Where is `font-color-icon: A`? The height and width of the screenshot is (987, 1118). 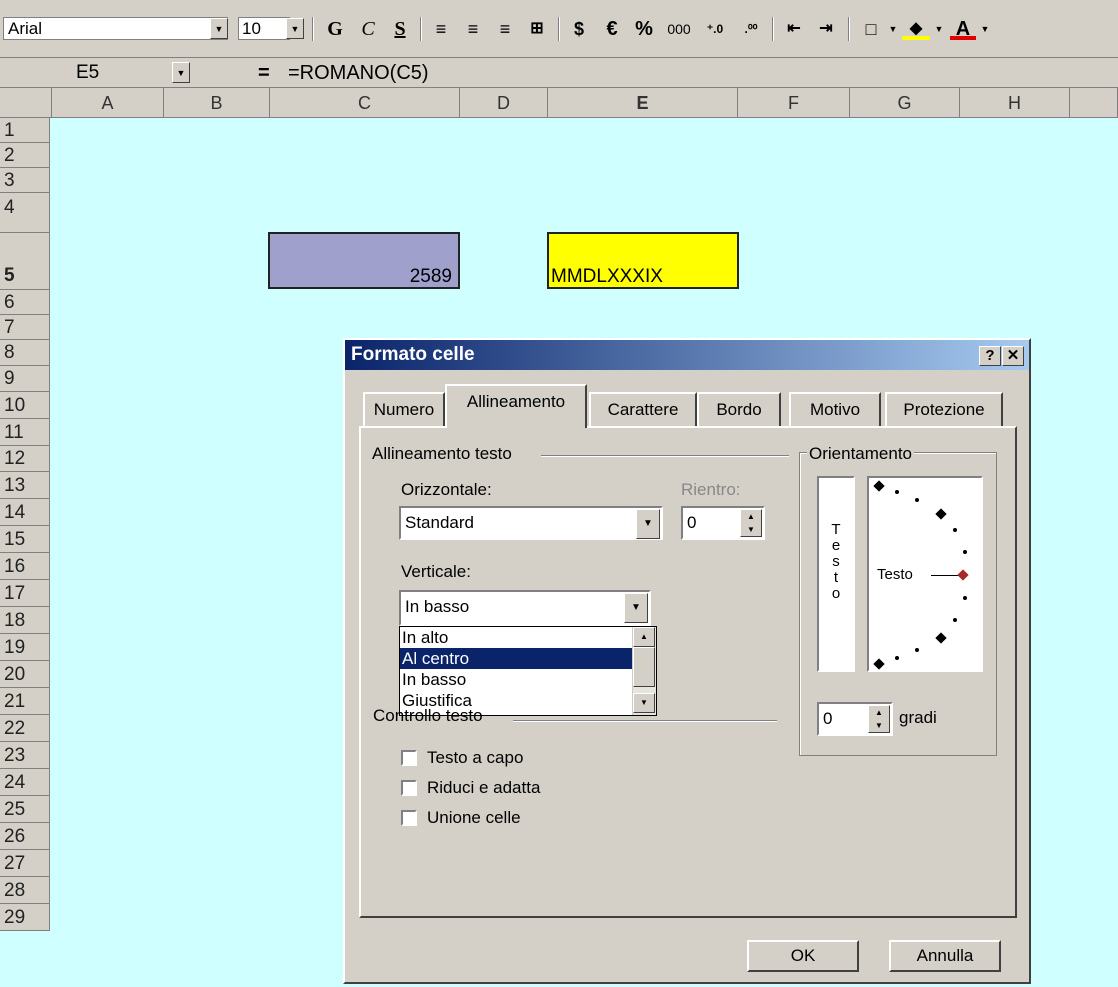 font-color-icon: A is located at coordinates (963, 29).